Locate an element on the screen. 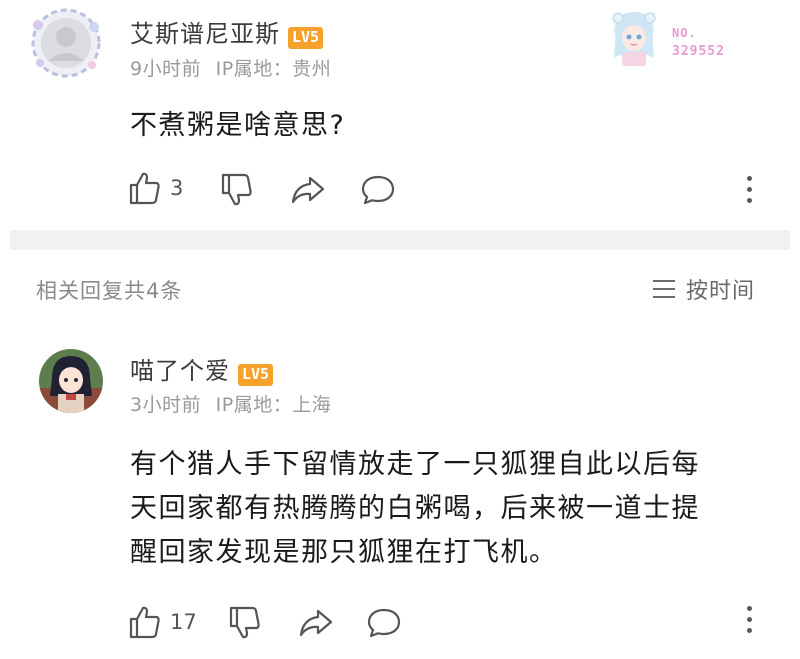 This screenshot has height=659, width=800. like-count: 17 is located at coordinates (183, 622).